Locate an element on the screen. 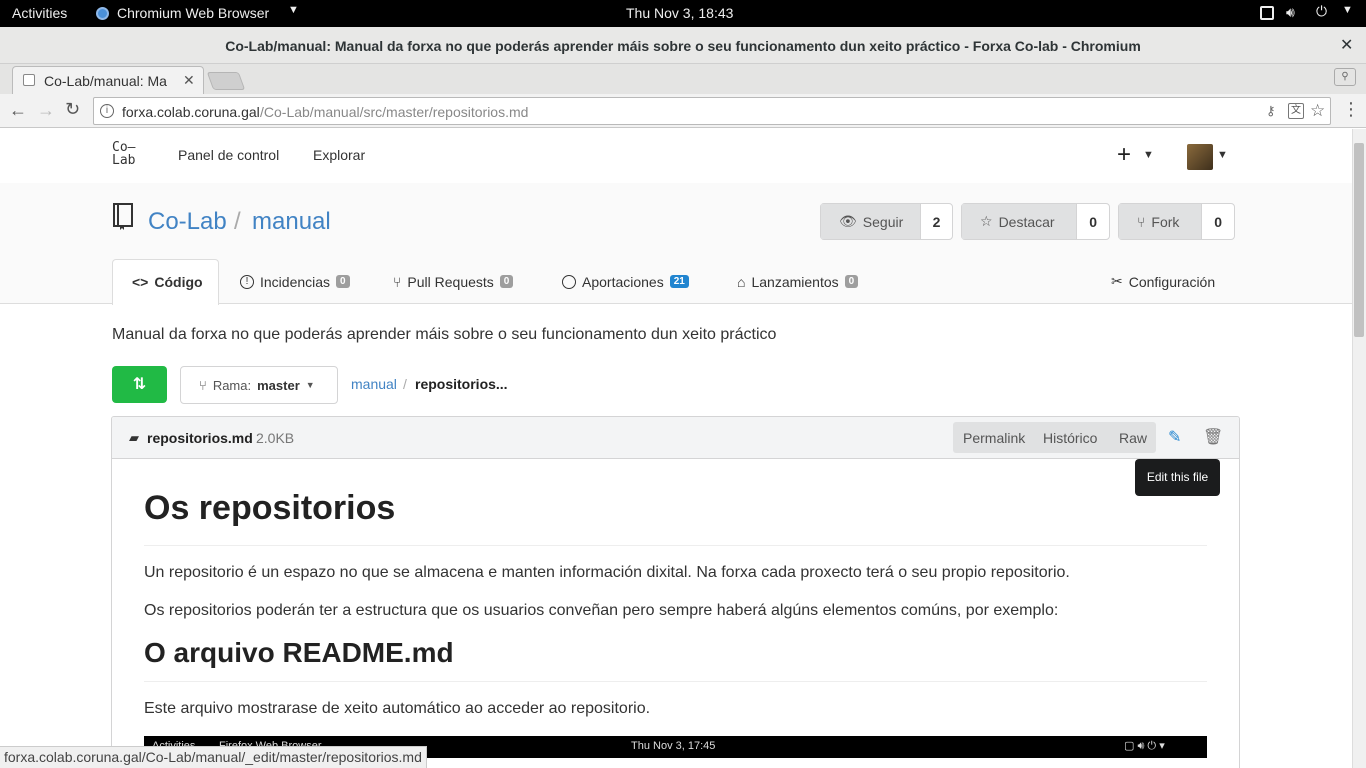  commits-count-badge: 21 is located at coordinates (679, 281).